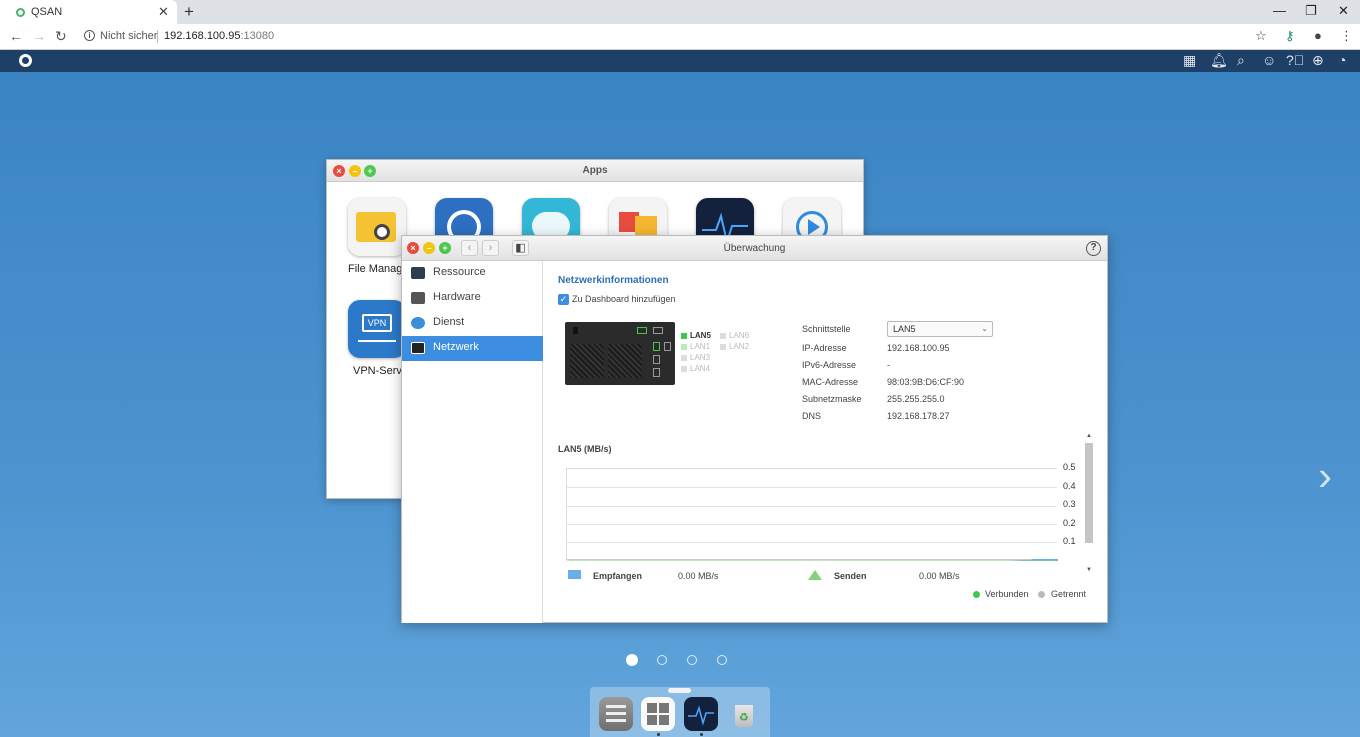  Describe the element at coordinates (1007, 594) in the screenshot. I see `connected-label: Verbunden` at that location.